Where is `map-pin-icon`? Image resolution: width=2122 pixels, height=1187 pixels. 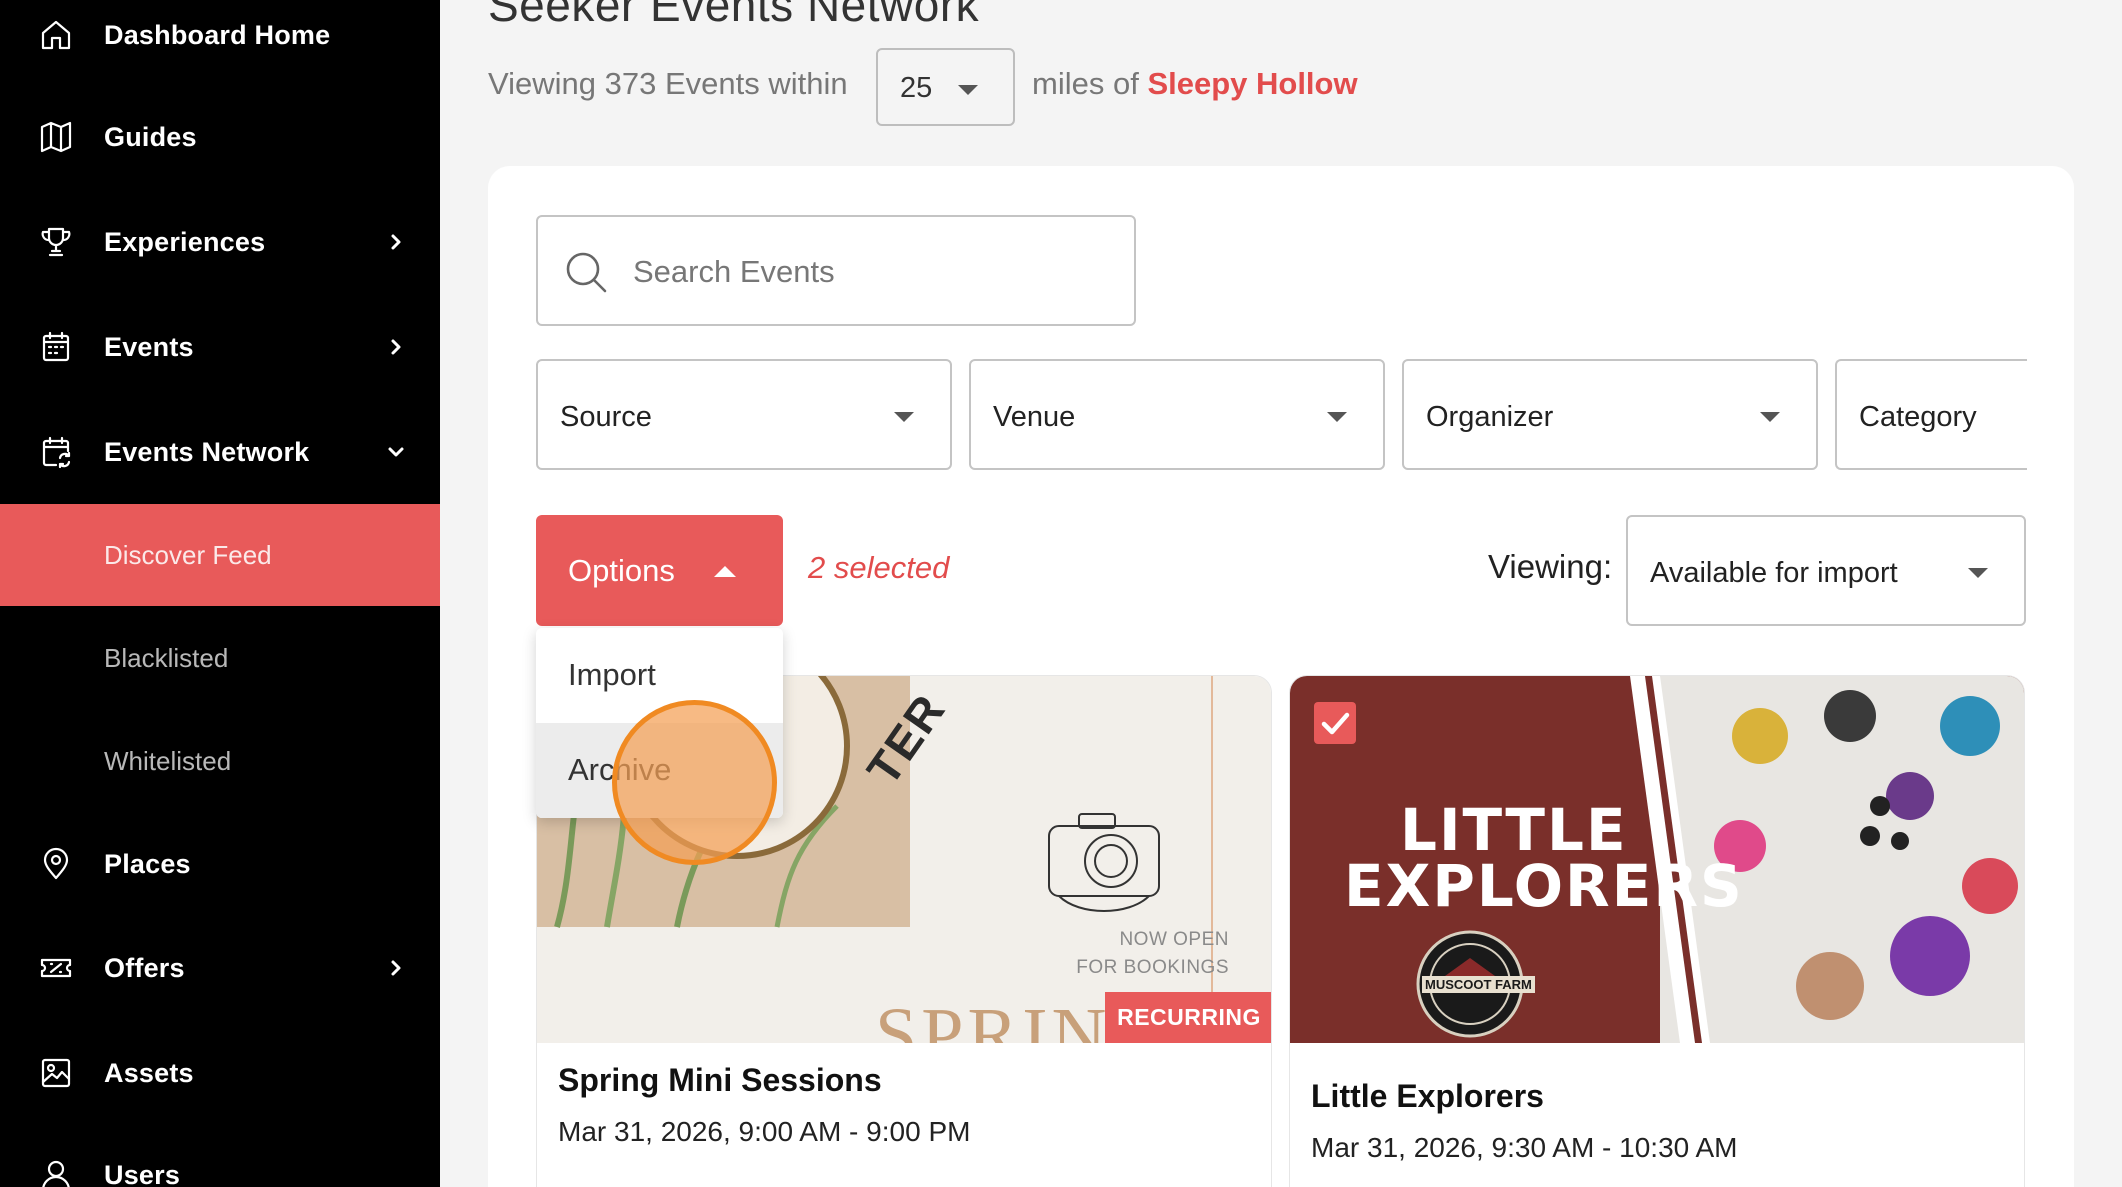 map-pin-icon is located at coordinates (56, 864).